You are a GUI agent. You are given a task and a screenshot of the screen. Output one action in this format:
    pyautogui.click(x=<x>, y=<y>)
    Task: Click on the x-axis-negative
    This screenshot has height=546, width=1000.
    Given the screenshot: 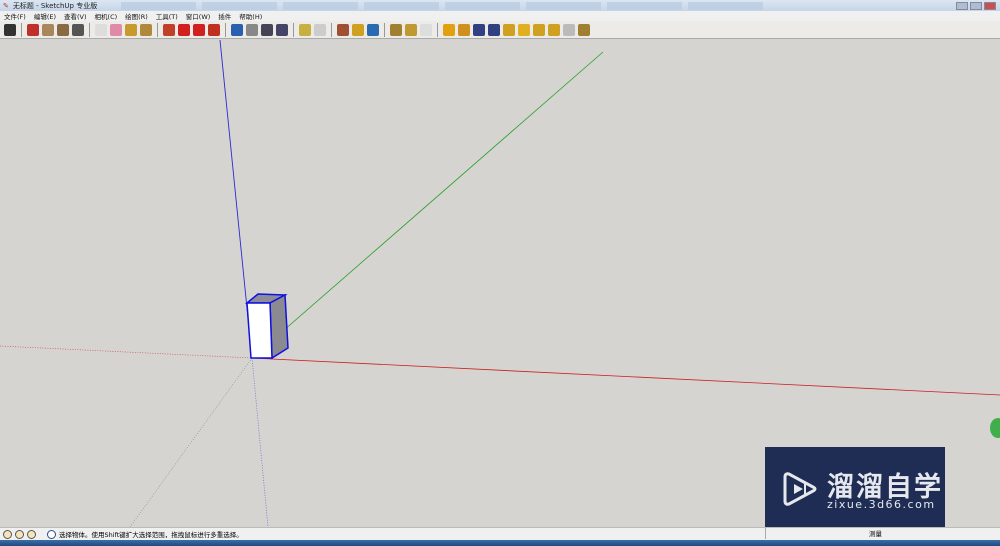 What is the action you would take?
    pyautogui.click(x=126, y=352)
    